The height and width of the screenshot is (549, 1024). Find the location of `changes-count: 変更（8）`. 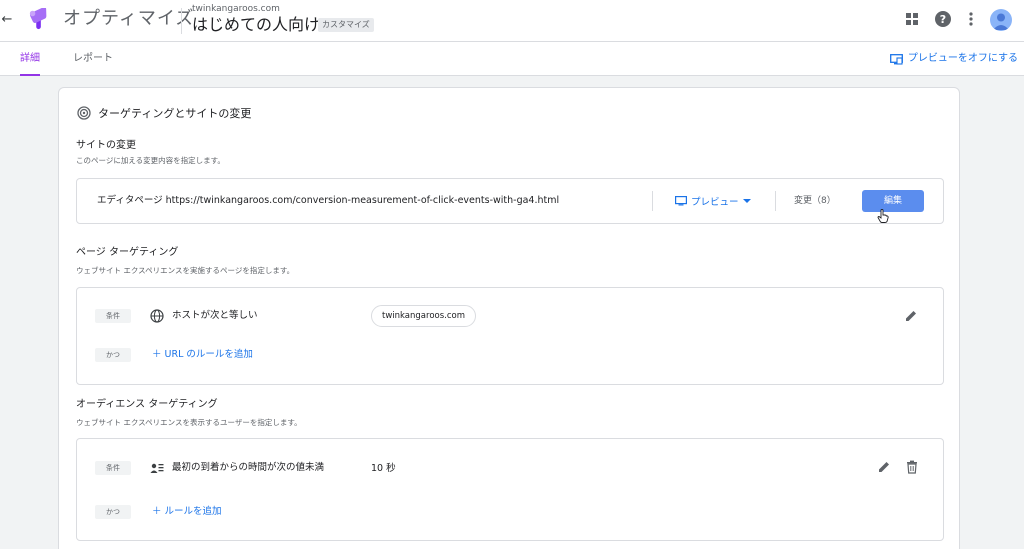

changes-count: 変更（8） is located at coordinates (815, 201).